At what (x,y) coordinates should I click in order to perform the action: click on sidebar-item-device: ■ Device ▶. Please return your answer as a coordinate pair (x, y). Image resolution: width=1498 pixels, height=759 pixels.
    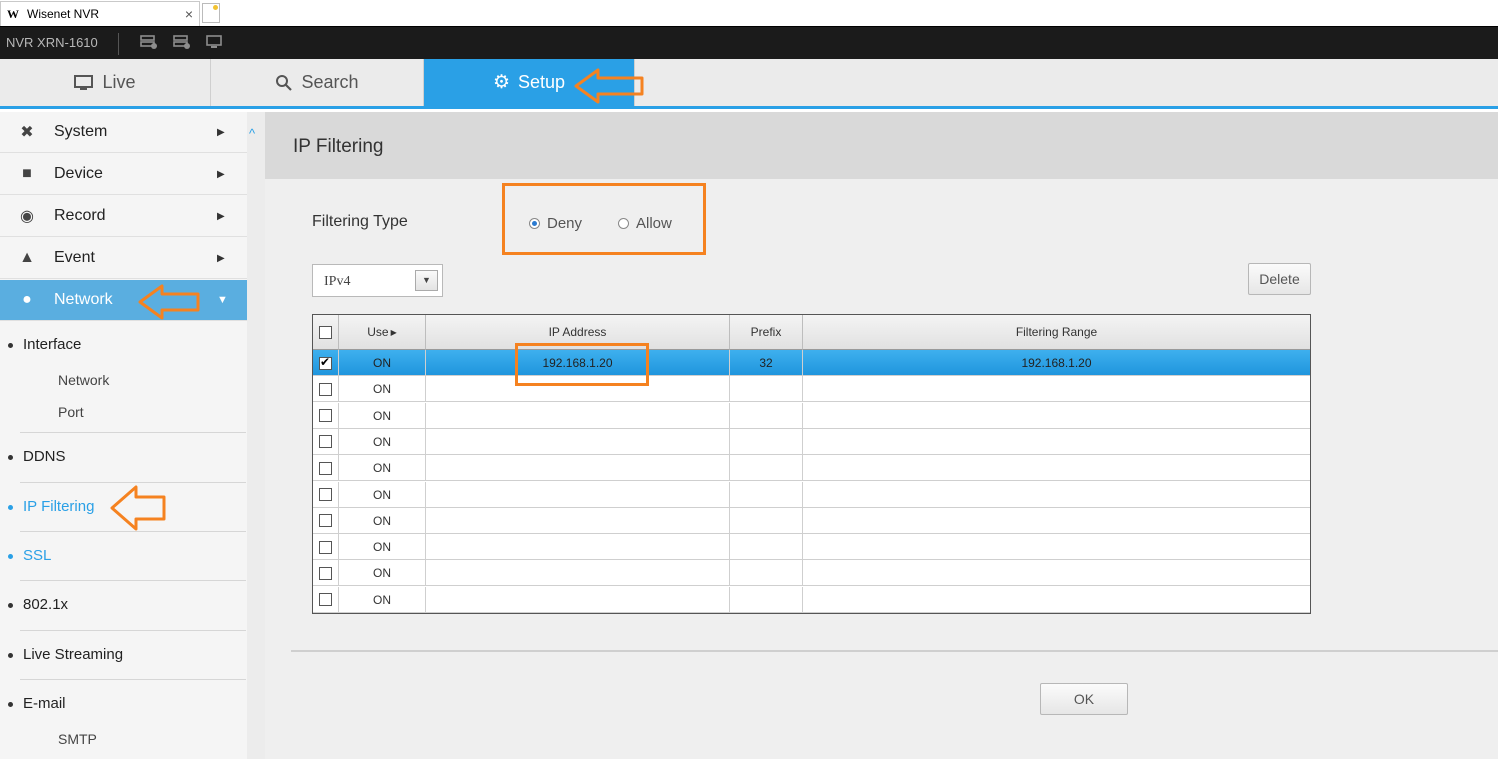
    Looking at the image, I should click on (123, 174).